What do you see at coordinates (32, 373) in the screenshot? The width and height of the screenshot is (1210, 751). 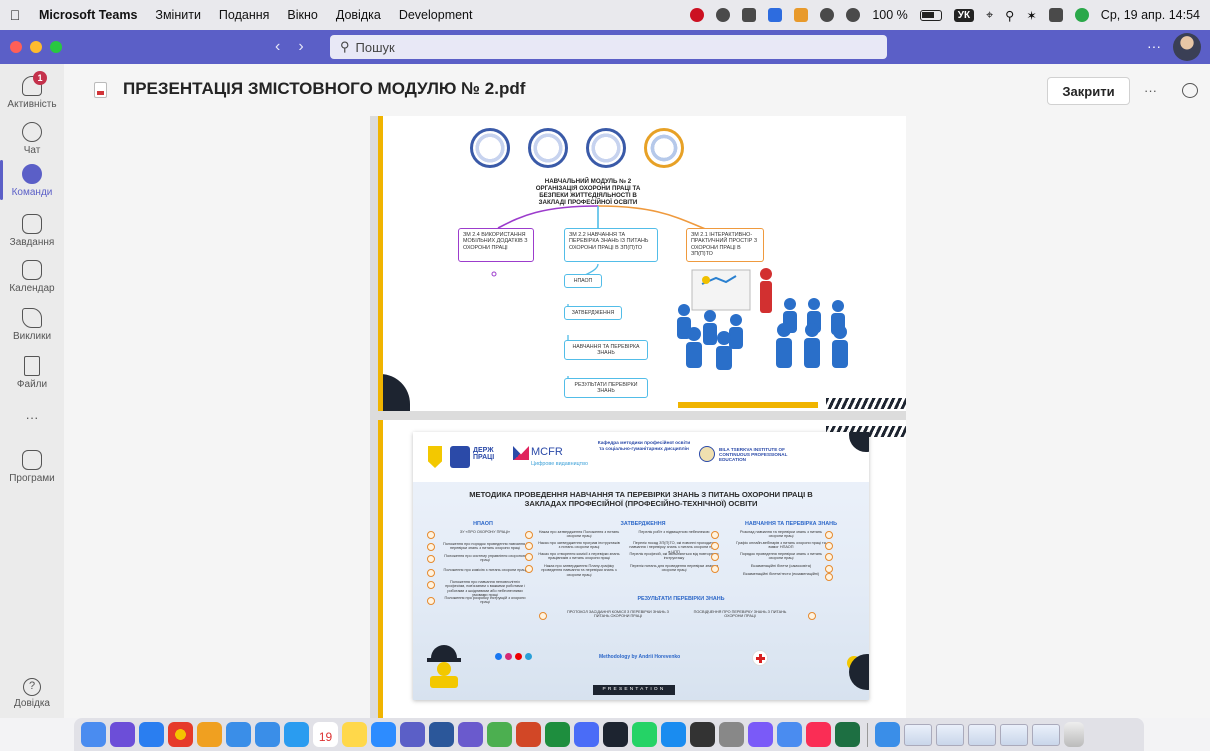 I see `rail-item-files: Файли` at bounding box center [32, 373].